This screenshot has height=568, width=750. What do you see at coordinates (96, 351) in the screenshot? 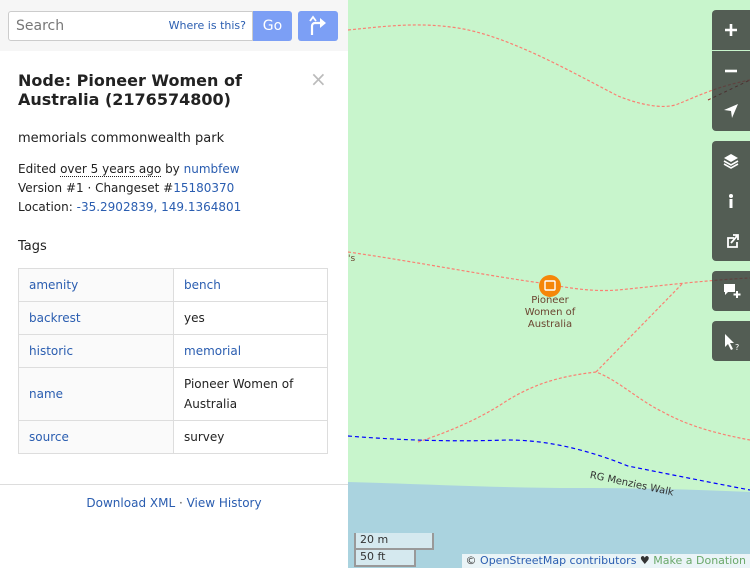
I see `tag-key: historic` at bounding box center [96, 351].